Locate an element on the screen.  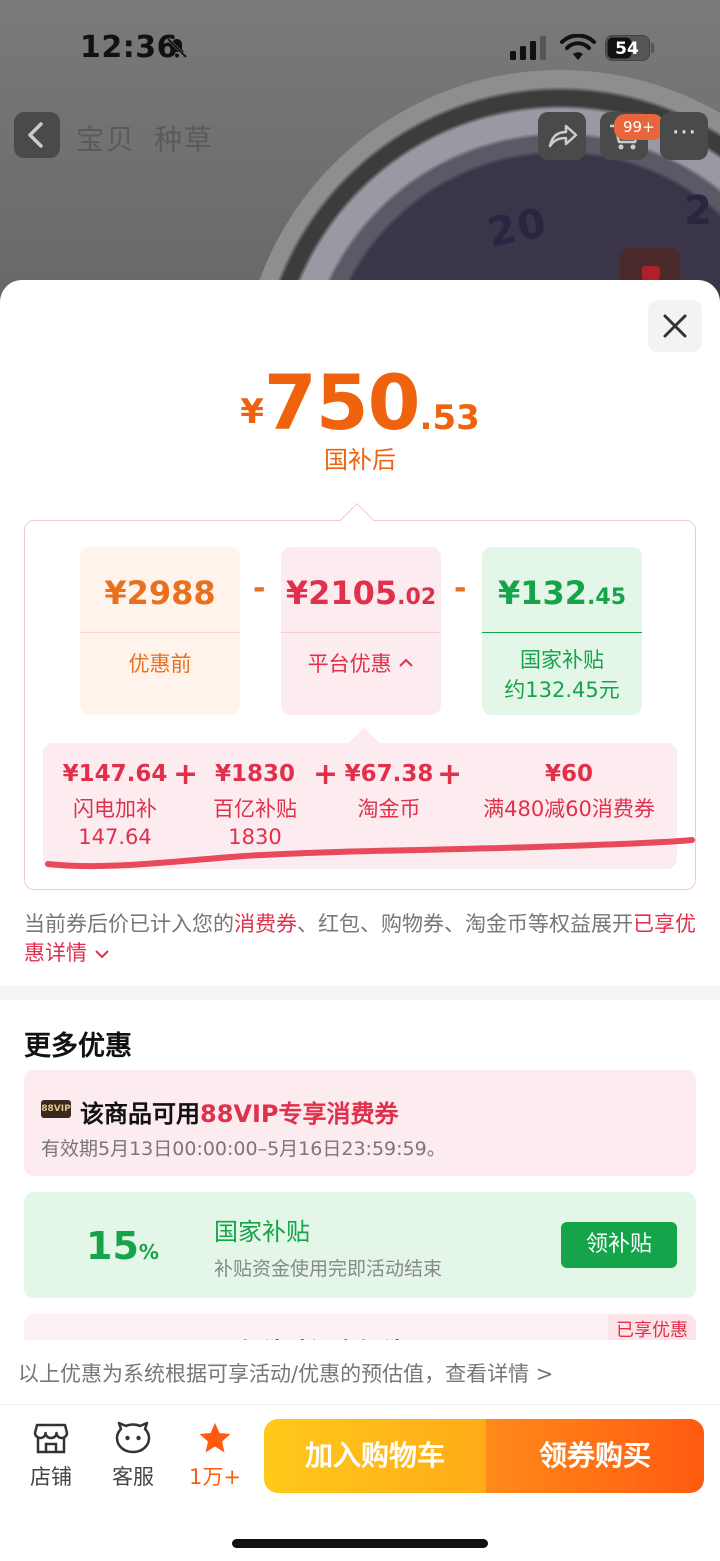
gov-amount: ¥132.45 is located at coordinates (562, 590).